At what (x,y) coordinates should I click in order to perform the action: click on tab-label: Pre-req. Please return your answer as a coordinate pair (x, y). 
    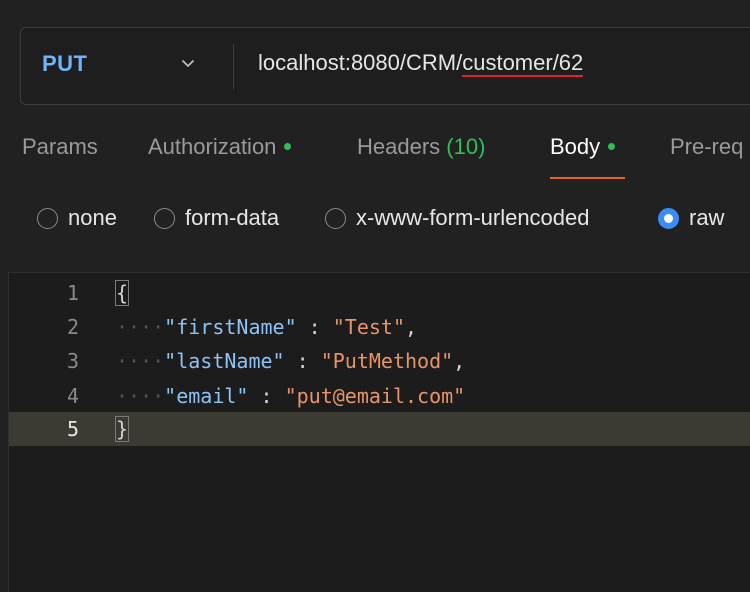
    Looking at the image, I should click on (707, 146).